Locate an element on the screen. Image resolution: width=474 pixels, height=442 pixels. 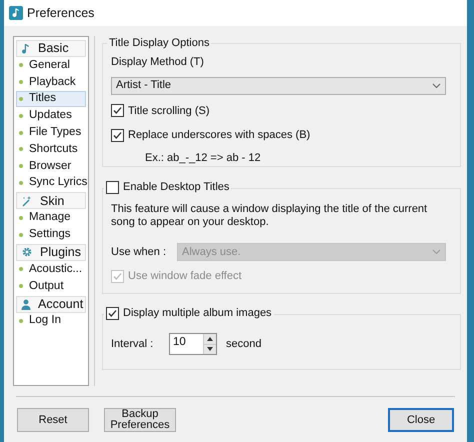
display-method-dropdown: Artist - Title is located at coordinates (278, 85).